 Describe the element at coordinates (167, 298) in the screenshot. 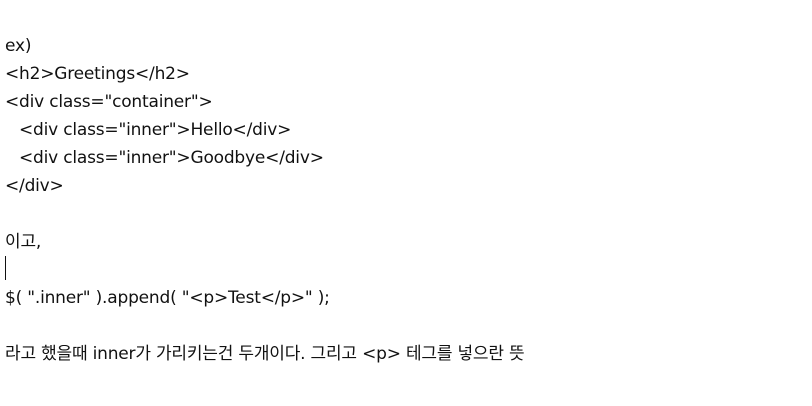

I see `text-line-jquery-append: $( ".inner" ).append( "<p>Test</p>" );` at that location.